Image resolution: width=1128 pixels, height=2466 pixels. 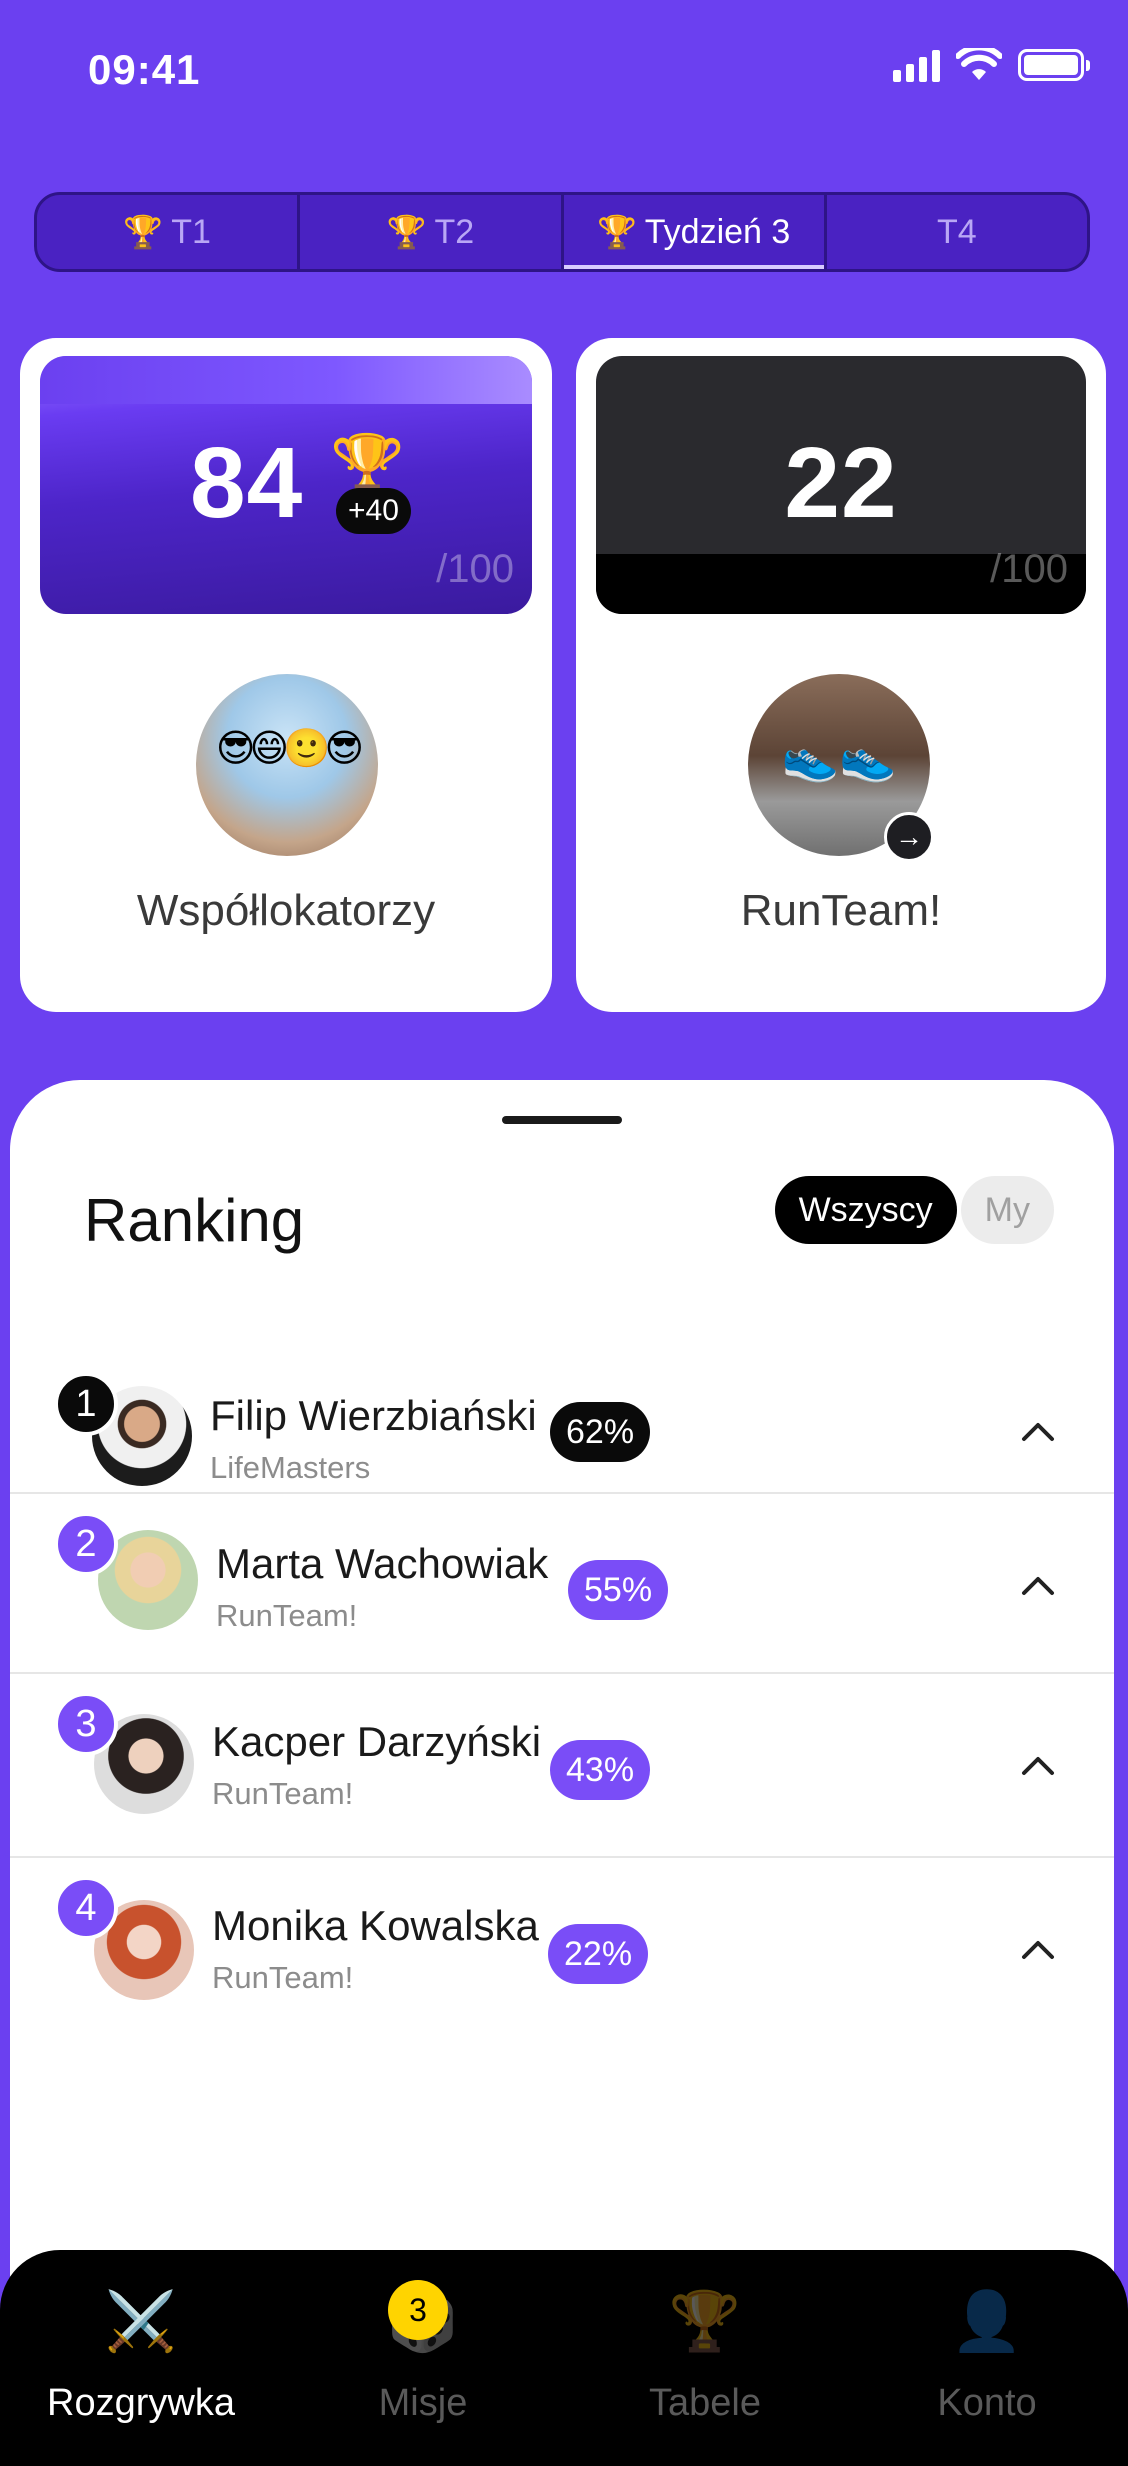 I want to click on score-value: 22, so click(x=841, y=483).